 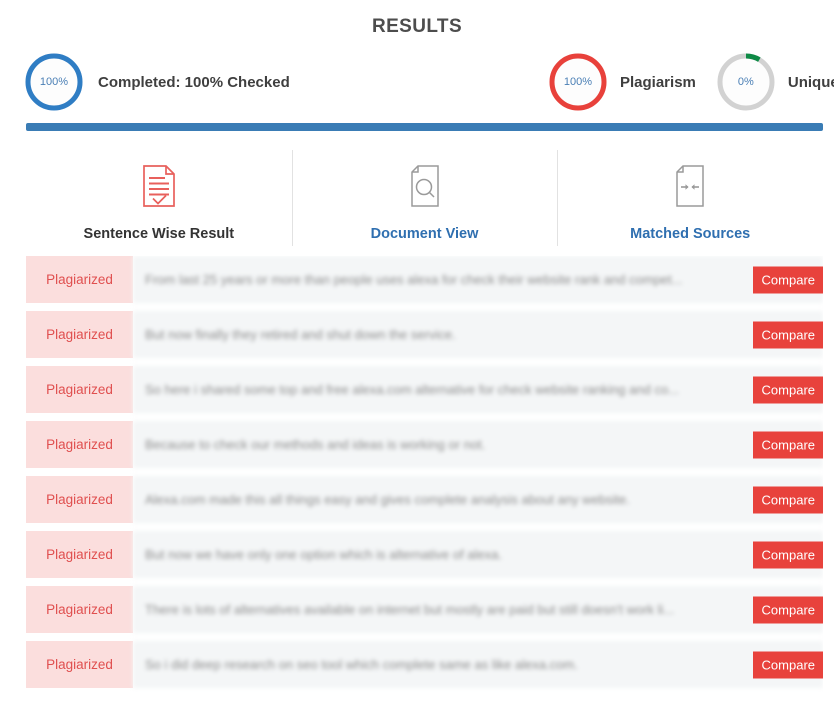 I want to click on tab-label-sentence-wise-result: Sentence Wise Result, so click(x=159, y=234).